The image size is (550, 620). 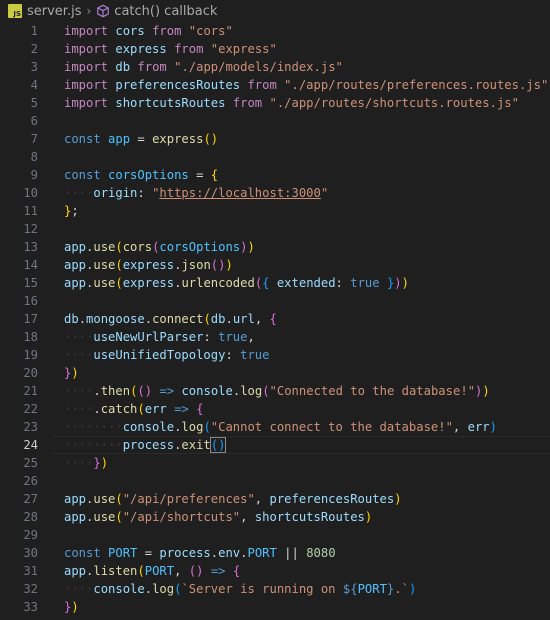 What do you see at coordinates (148, 283) in the screenshot?
I see `code-token: express` at bounding box center [148, 283].